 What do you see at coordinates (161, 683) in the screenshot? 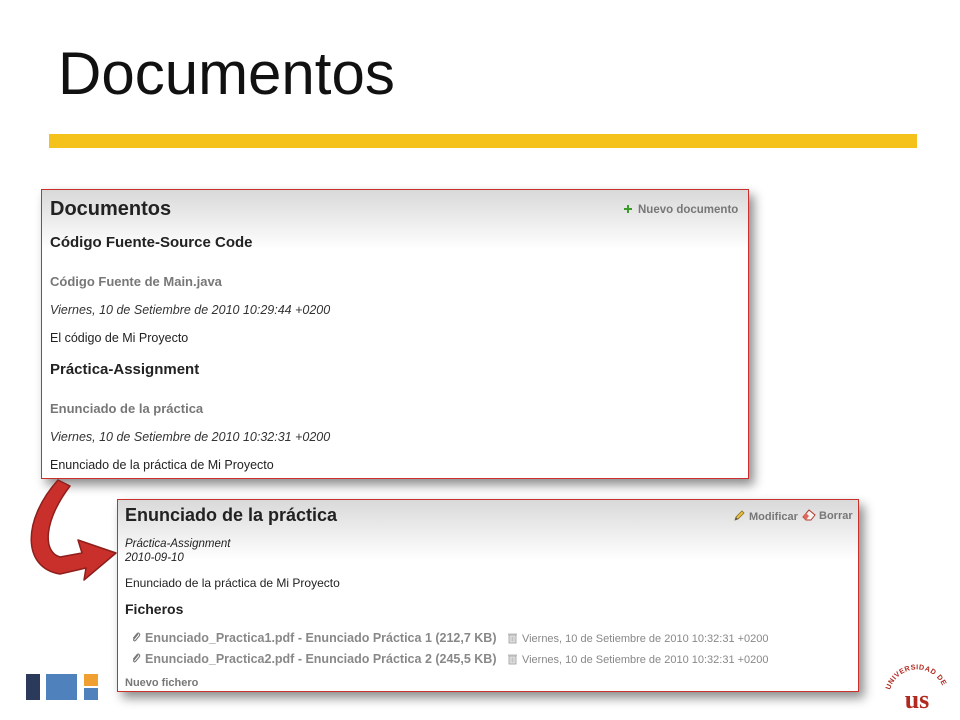
I see `new-file-link: Nuevo fichero` at bounding box center [161, 683].